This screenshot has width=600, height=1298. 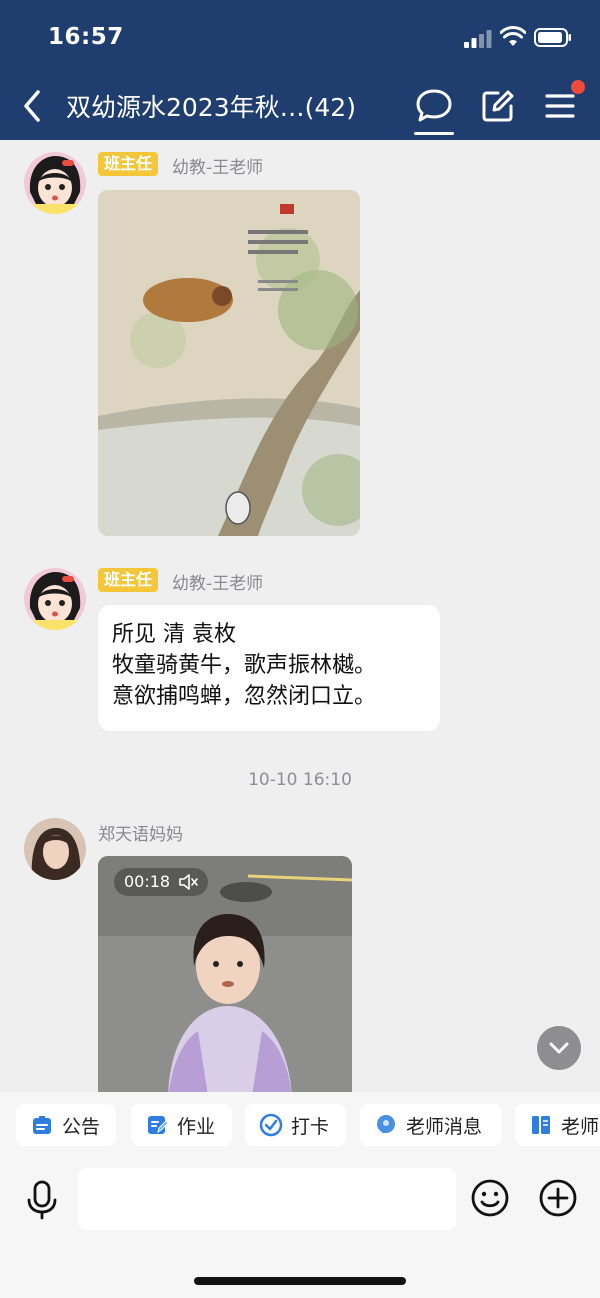 What do you see at coordinates (580, 1126) in the screenshot?
I see `quick-action-label: 老师` at bounding box center [580, 1126].